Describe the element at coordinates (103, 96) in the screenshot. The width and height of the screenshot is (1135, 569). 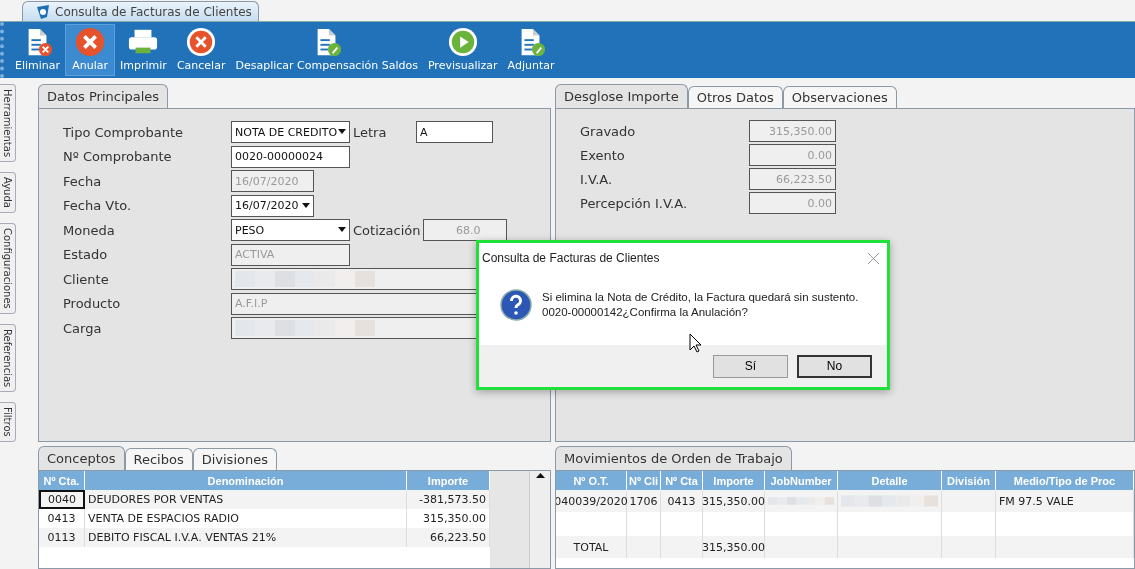
I see `tab: Datos Principales` at that location.